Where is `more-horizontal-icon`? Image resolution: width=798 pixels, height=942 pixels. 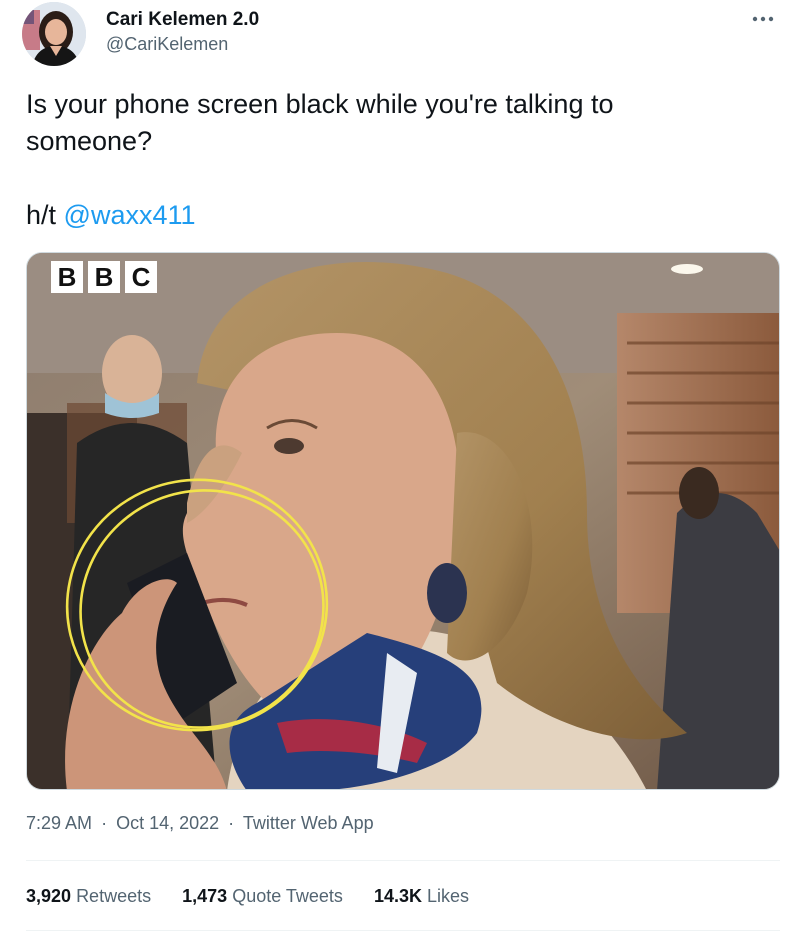 more-horizontal-icon is located at coordinates (763, 19).